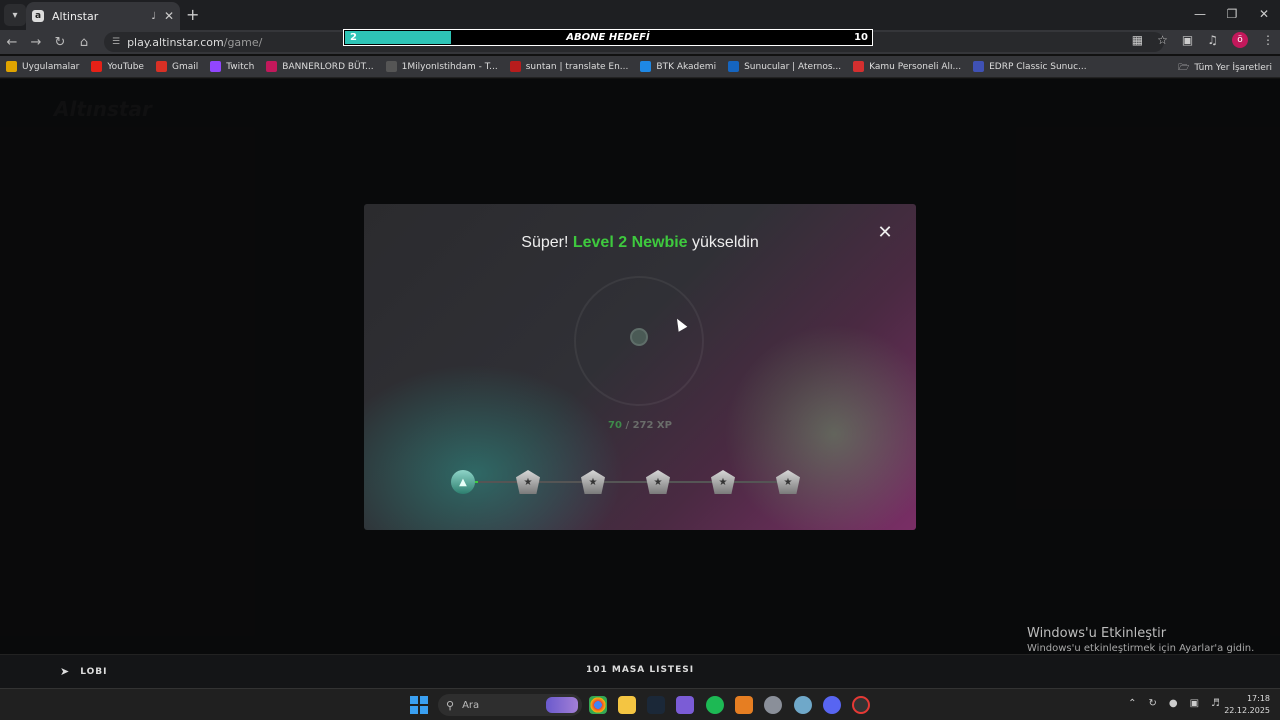  I want to click on folder-icon: 🗁, so click(1184, 68).